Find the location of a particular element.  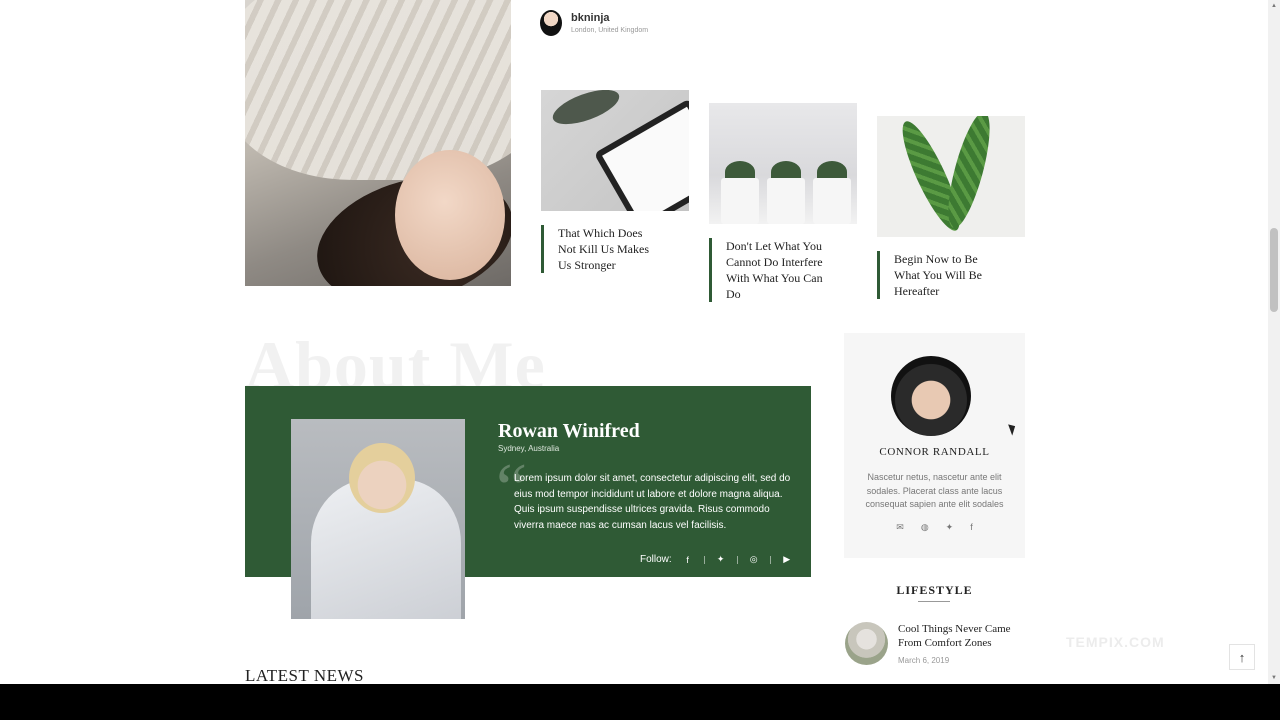

author-avatar is located at coordinates (551, 23).